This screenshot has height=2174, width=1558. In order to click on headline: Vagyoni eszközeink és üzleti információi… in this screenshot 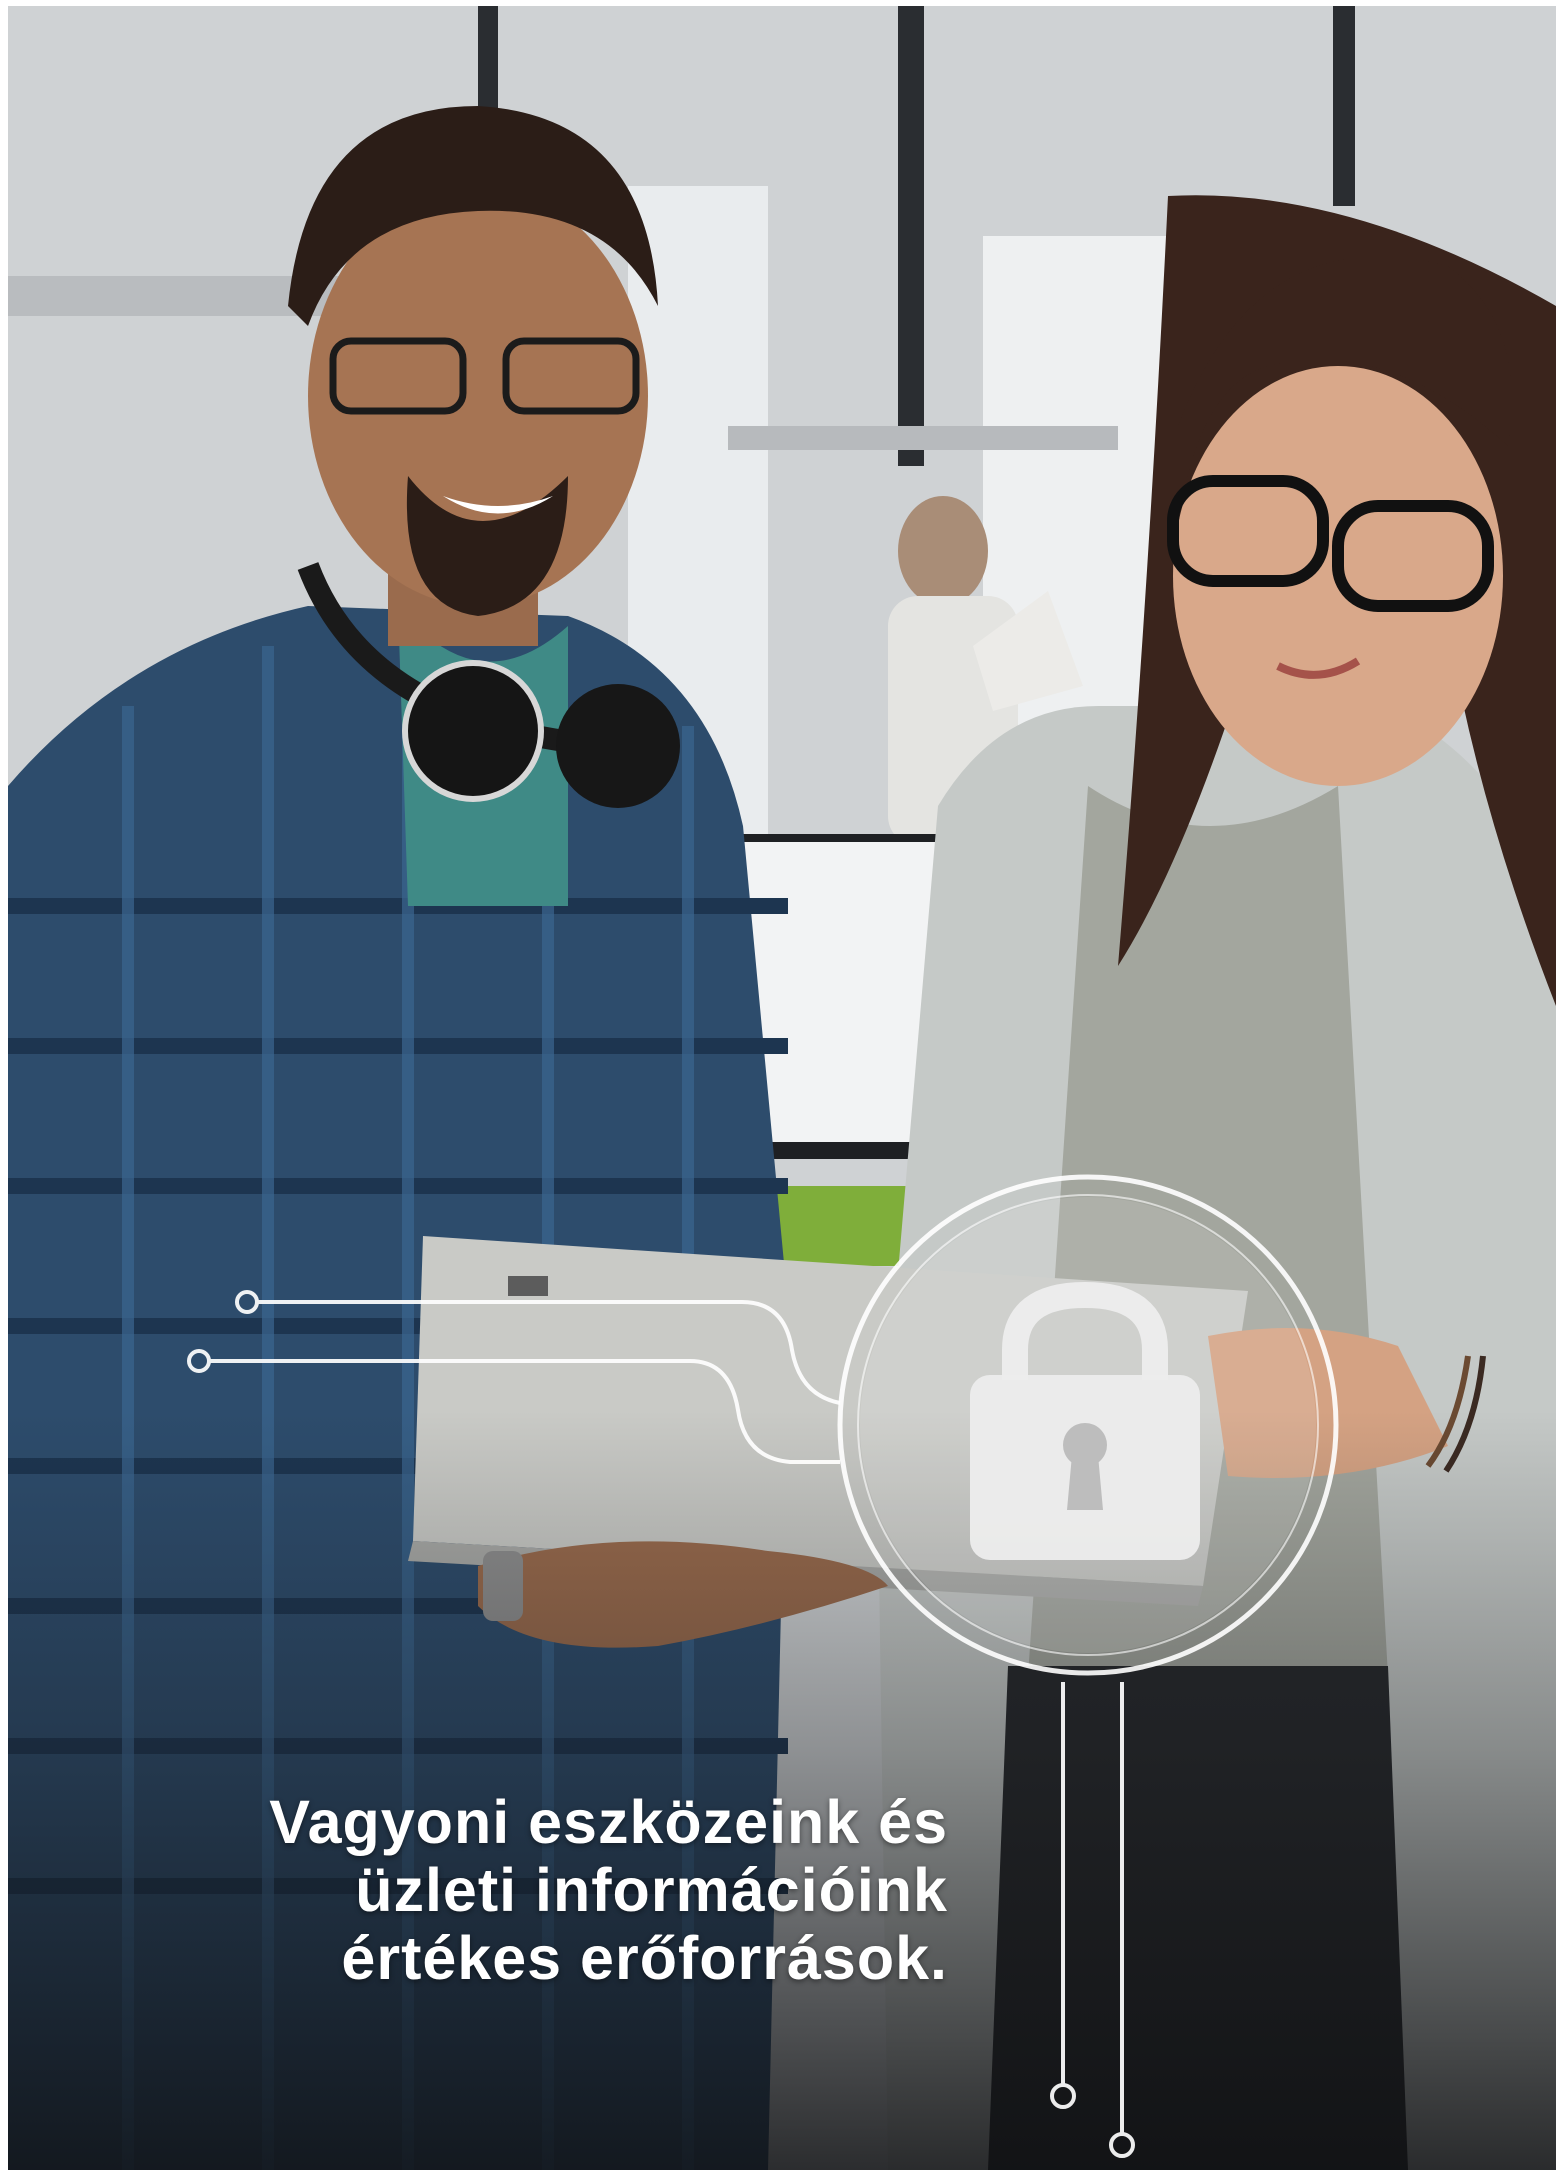, I will do `click(498, 1890)`.